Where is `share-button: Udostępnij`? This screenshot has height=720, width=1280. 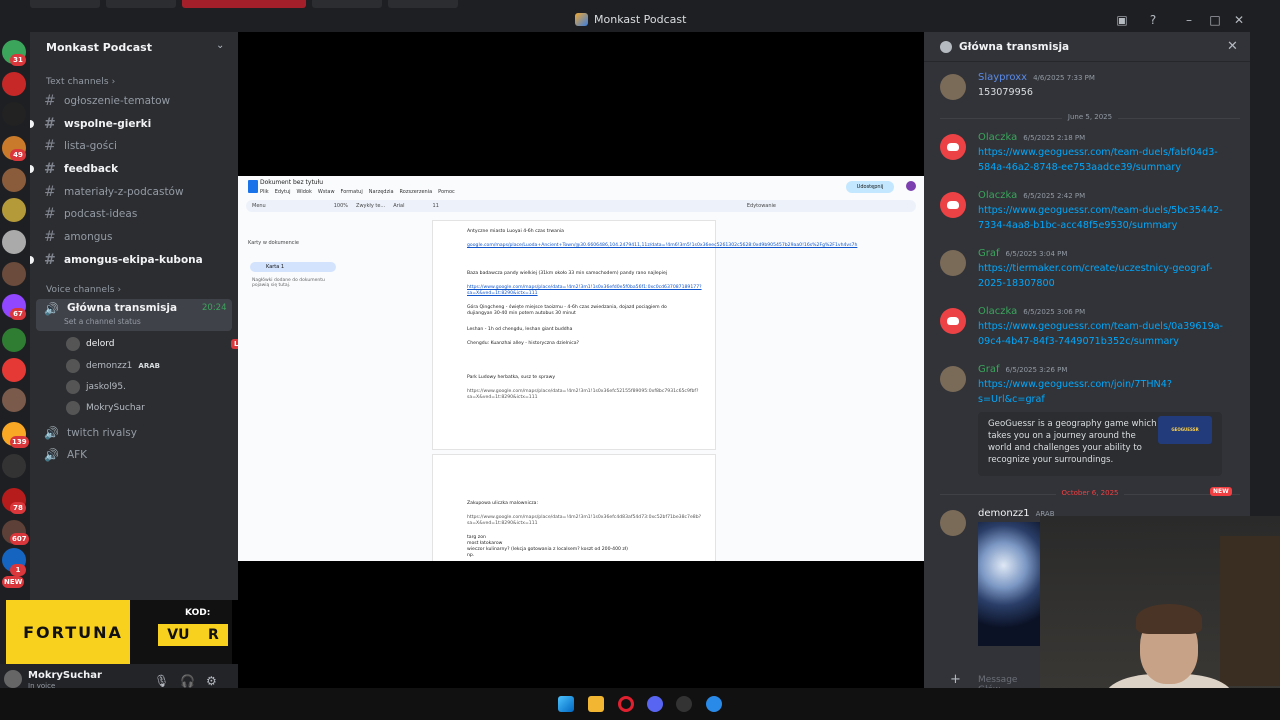
share-button: Udostępnij is located at coordinates (870, 187).